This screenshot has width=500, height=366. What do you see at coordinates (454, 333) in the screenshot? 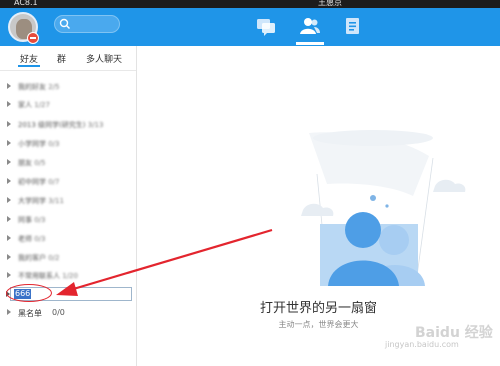
I see `watermark-logo: Baidu 经验` at bounding box center [454, 333].